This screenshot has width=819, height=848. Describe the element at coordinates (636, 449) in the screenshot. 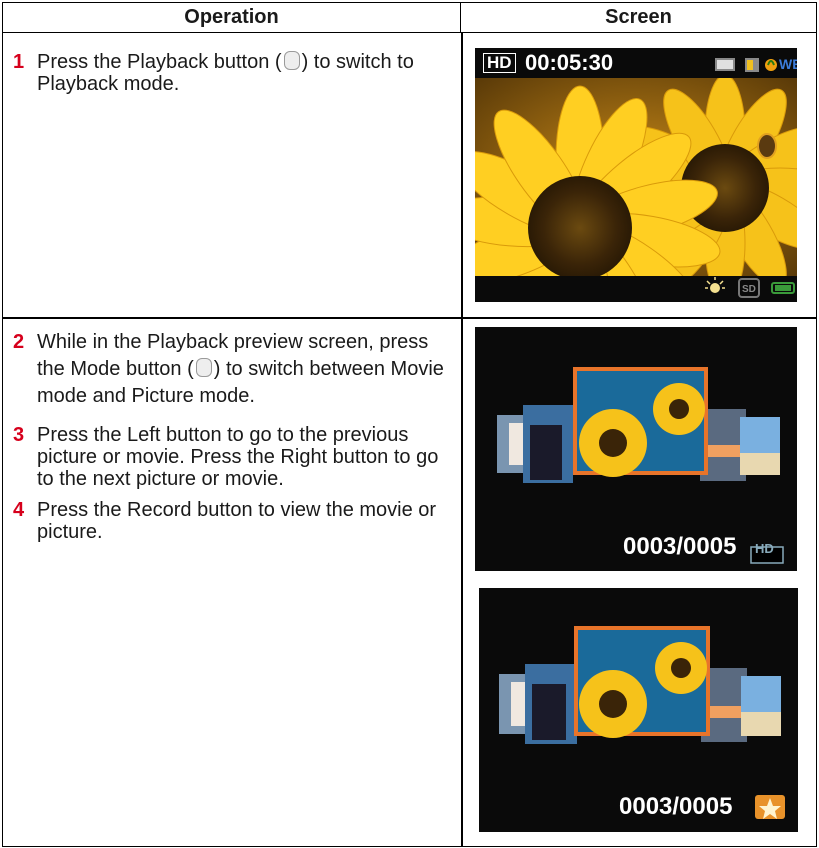

I see `movie-browser-screen: 0003/0005 HD` at that location.